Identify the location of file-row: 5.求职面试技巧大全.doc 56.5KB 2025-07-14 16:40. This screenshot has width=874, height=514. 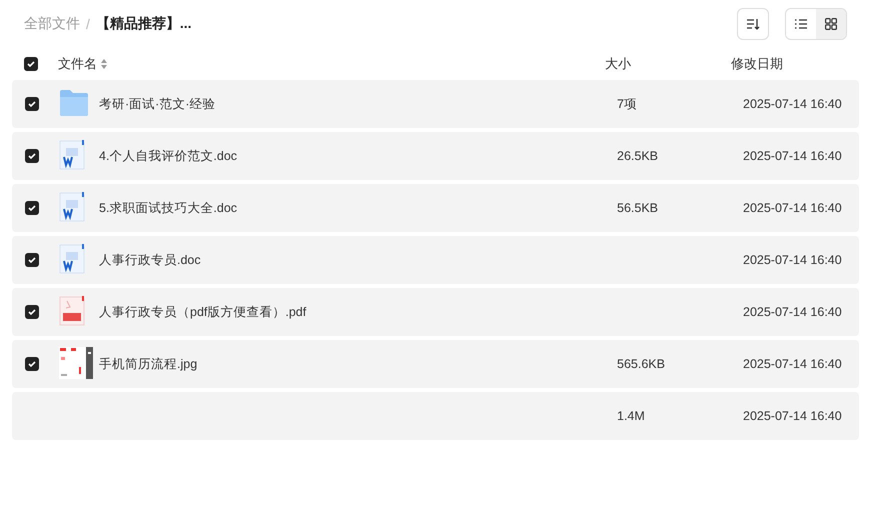
(435, 208).